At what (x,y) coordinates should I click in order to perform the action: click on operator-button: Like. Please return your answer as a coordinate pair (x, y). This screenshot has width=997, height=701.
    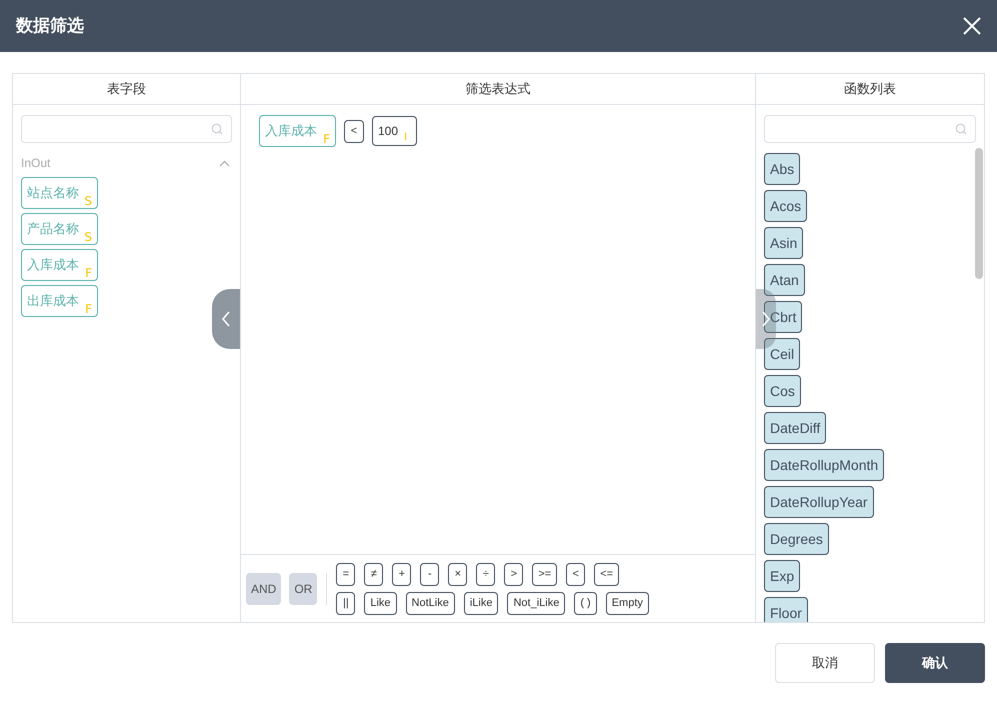
    Looking at the image, I should click on (380, 603).